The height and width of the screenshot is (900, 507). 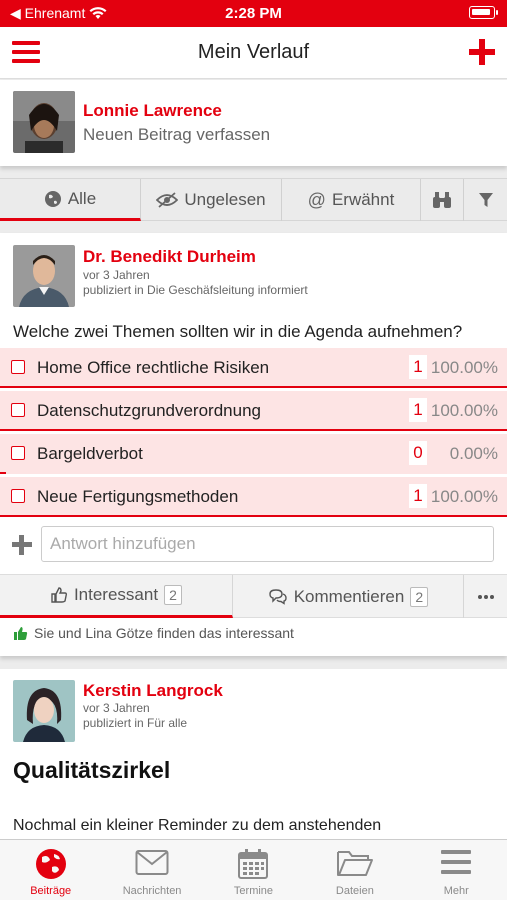 I want to click on tab-label: Dateien, so click(x=354, y=891).